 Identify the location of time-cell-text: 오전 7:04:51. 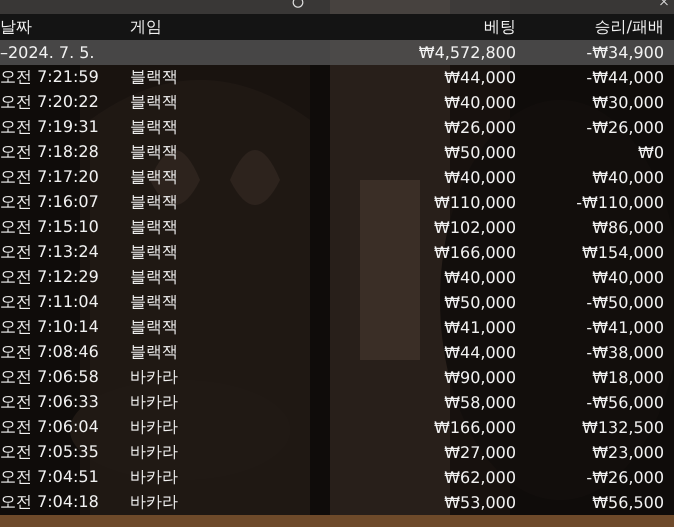
(50, 477).